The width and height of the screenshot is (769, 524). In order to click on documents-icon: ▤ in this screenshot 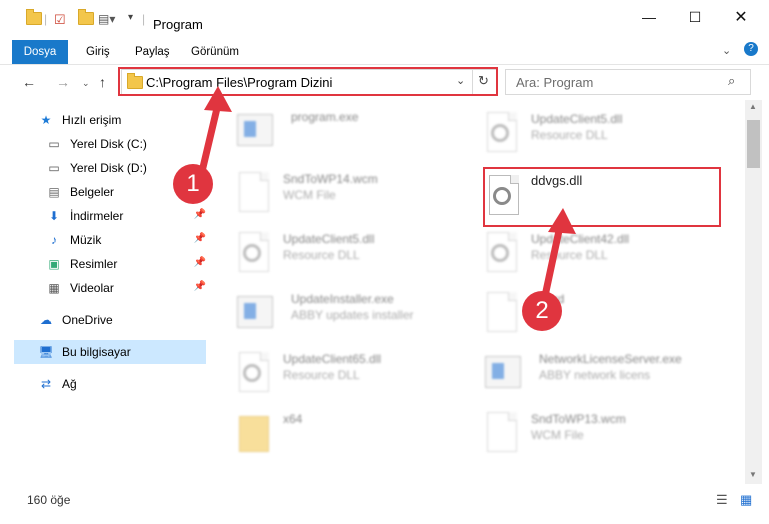, I will do `click(54, 192)`.